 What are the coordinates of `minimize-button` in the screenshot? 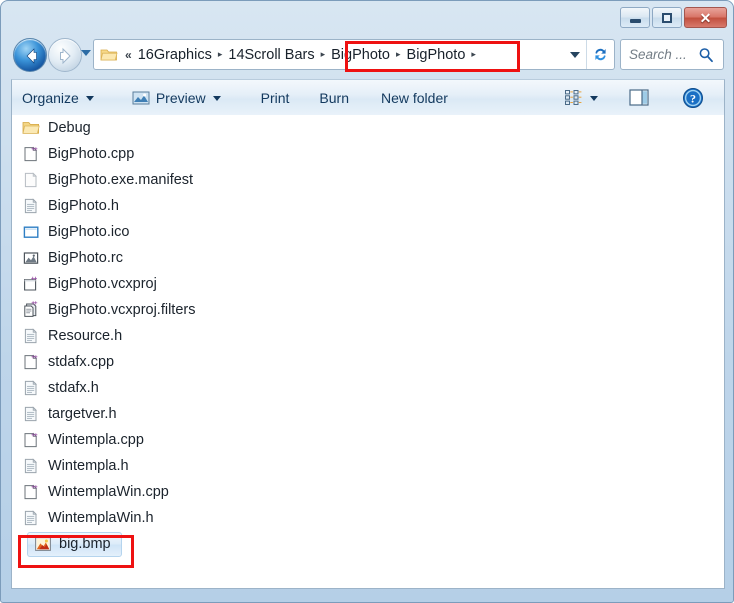 It's located at (635, 17).